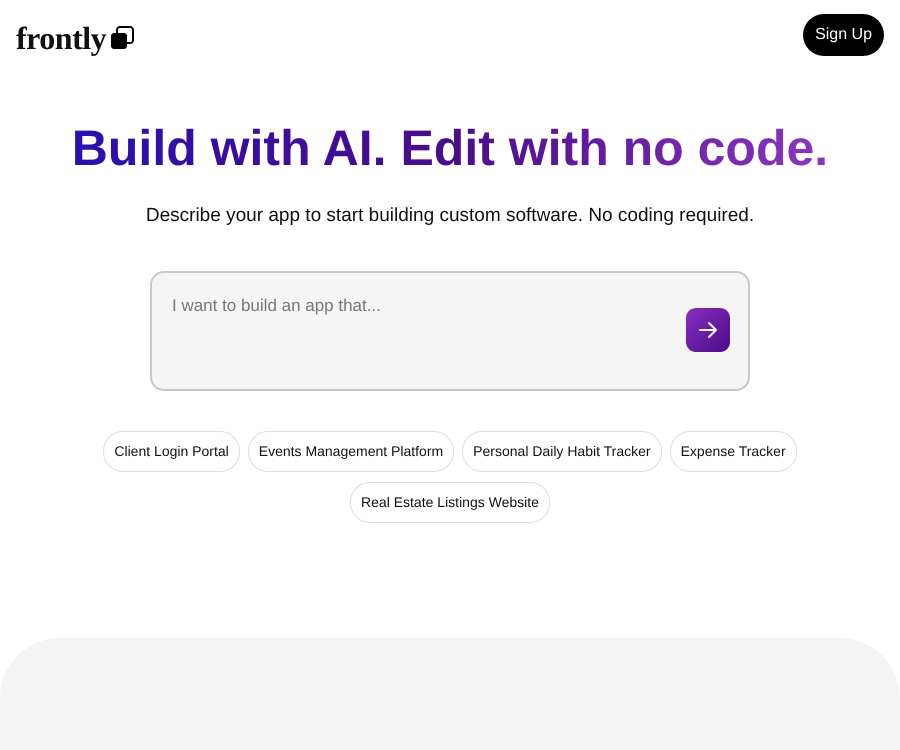 Image resolution: width=900 pixels, height=750 pixels. What do you see at coordinates (450, 216) in the screenshot?
I see `hero-subtitle: Describe your app to start building custom software. No coding required.` at bounding box center [450, 216].